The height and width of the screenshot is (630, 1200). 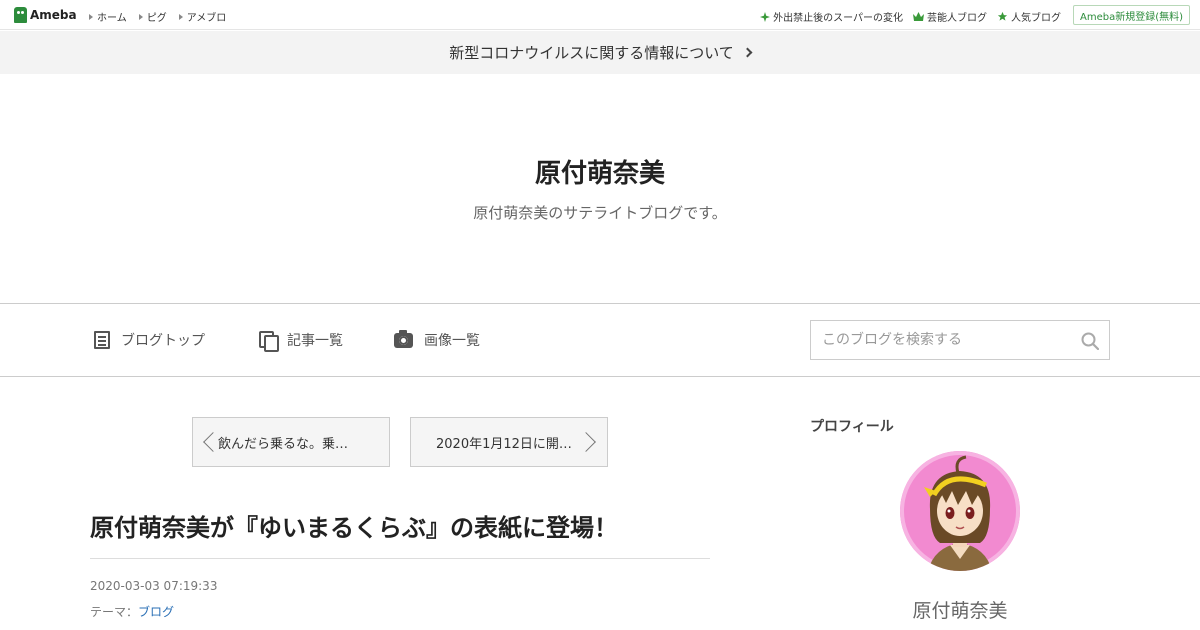 I want to click on crown-icon, so click(x=918, y=16).